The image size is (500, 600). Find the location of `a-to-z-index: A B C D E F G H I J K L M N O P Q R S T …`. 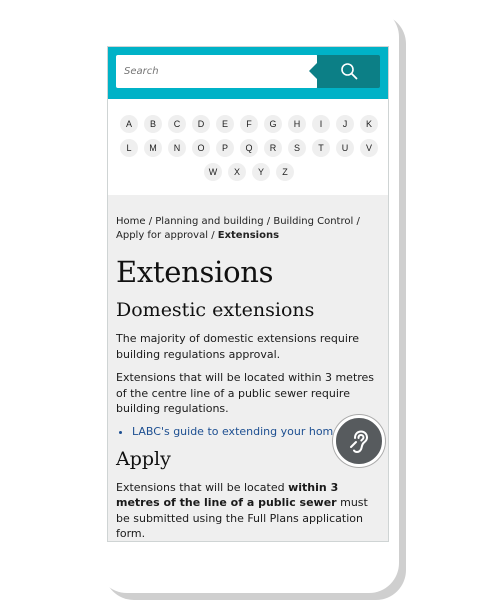

a-to-z-index: A B C D E F G H I J K L M N O P Q R S T … is located at coordinates (248, 147).